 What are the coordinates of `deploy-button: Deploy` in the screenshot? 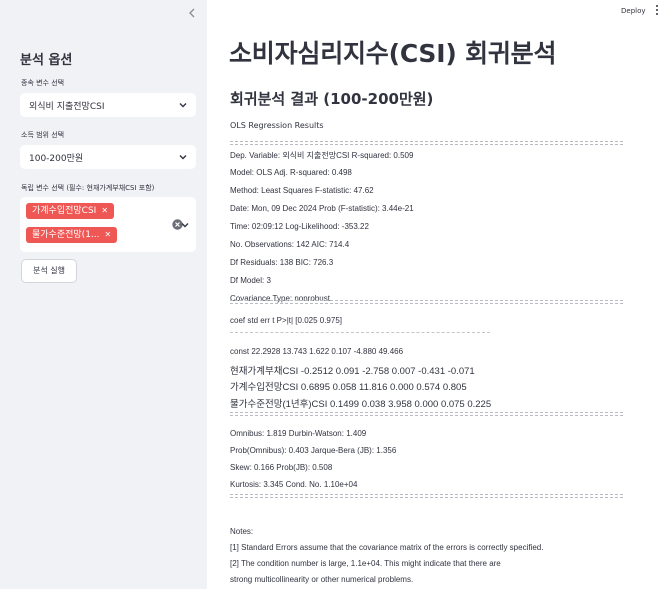 It's located at (633, 11).